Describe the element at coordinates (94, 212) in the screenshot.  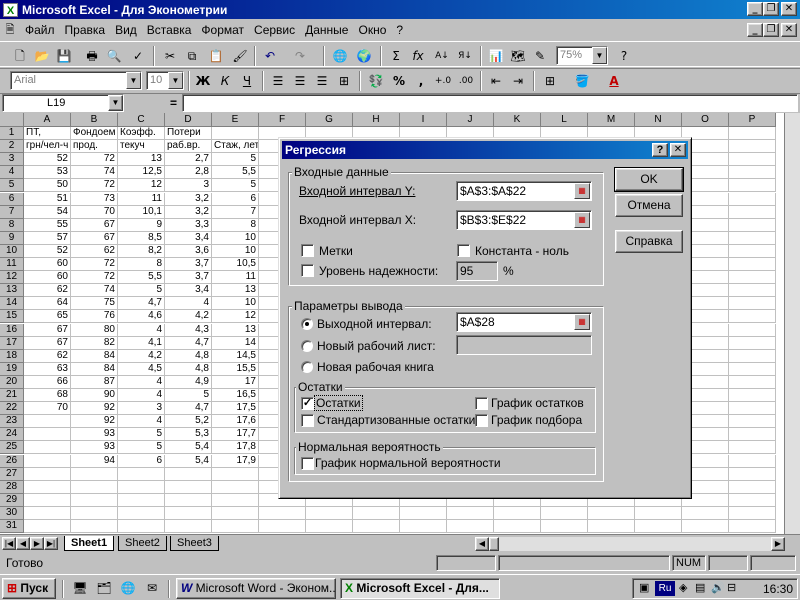
I see `cell: 70` at that location.